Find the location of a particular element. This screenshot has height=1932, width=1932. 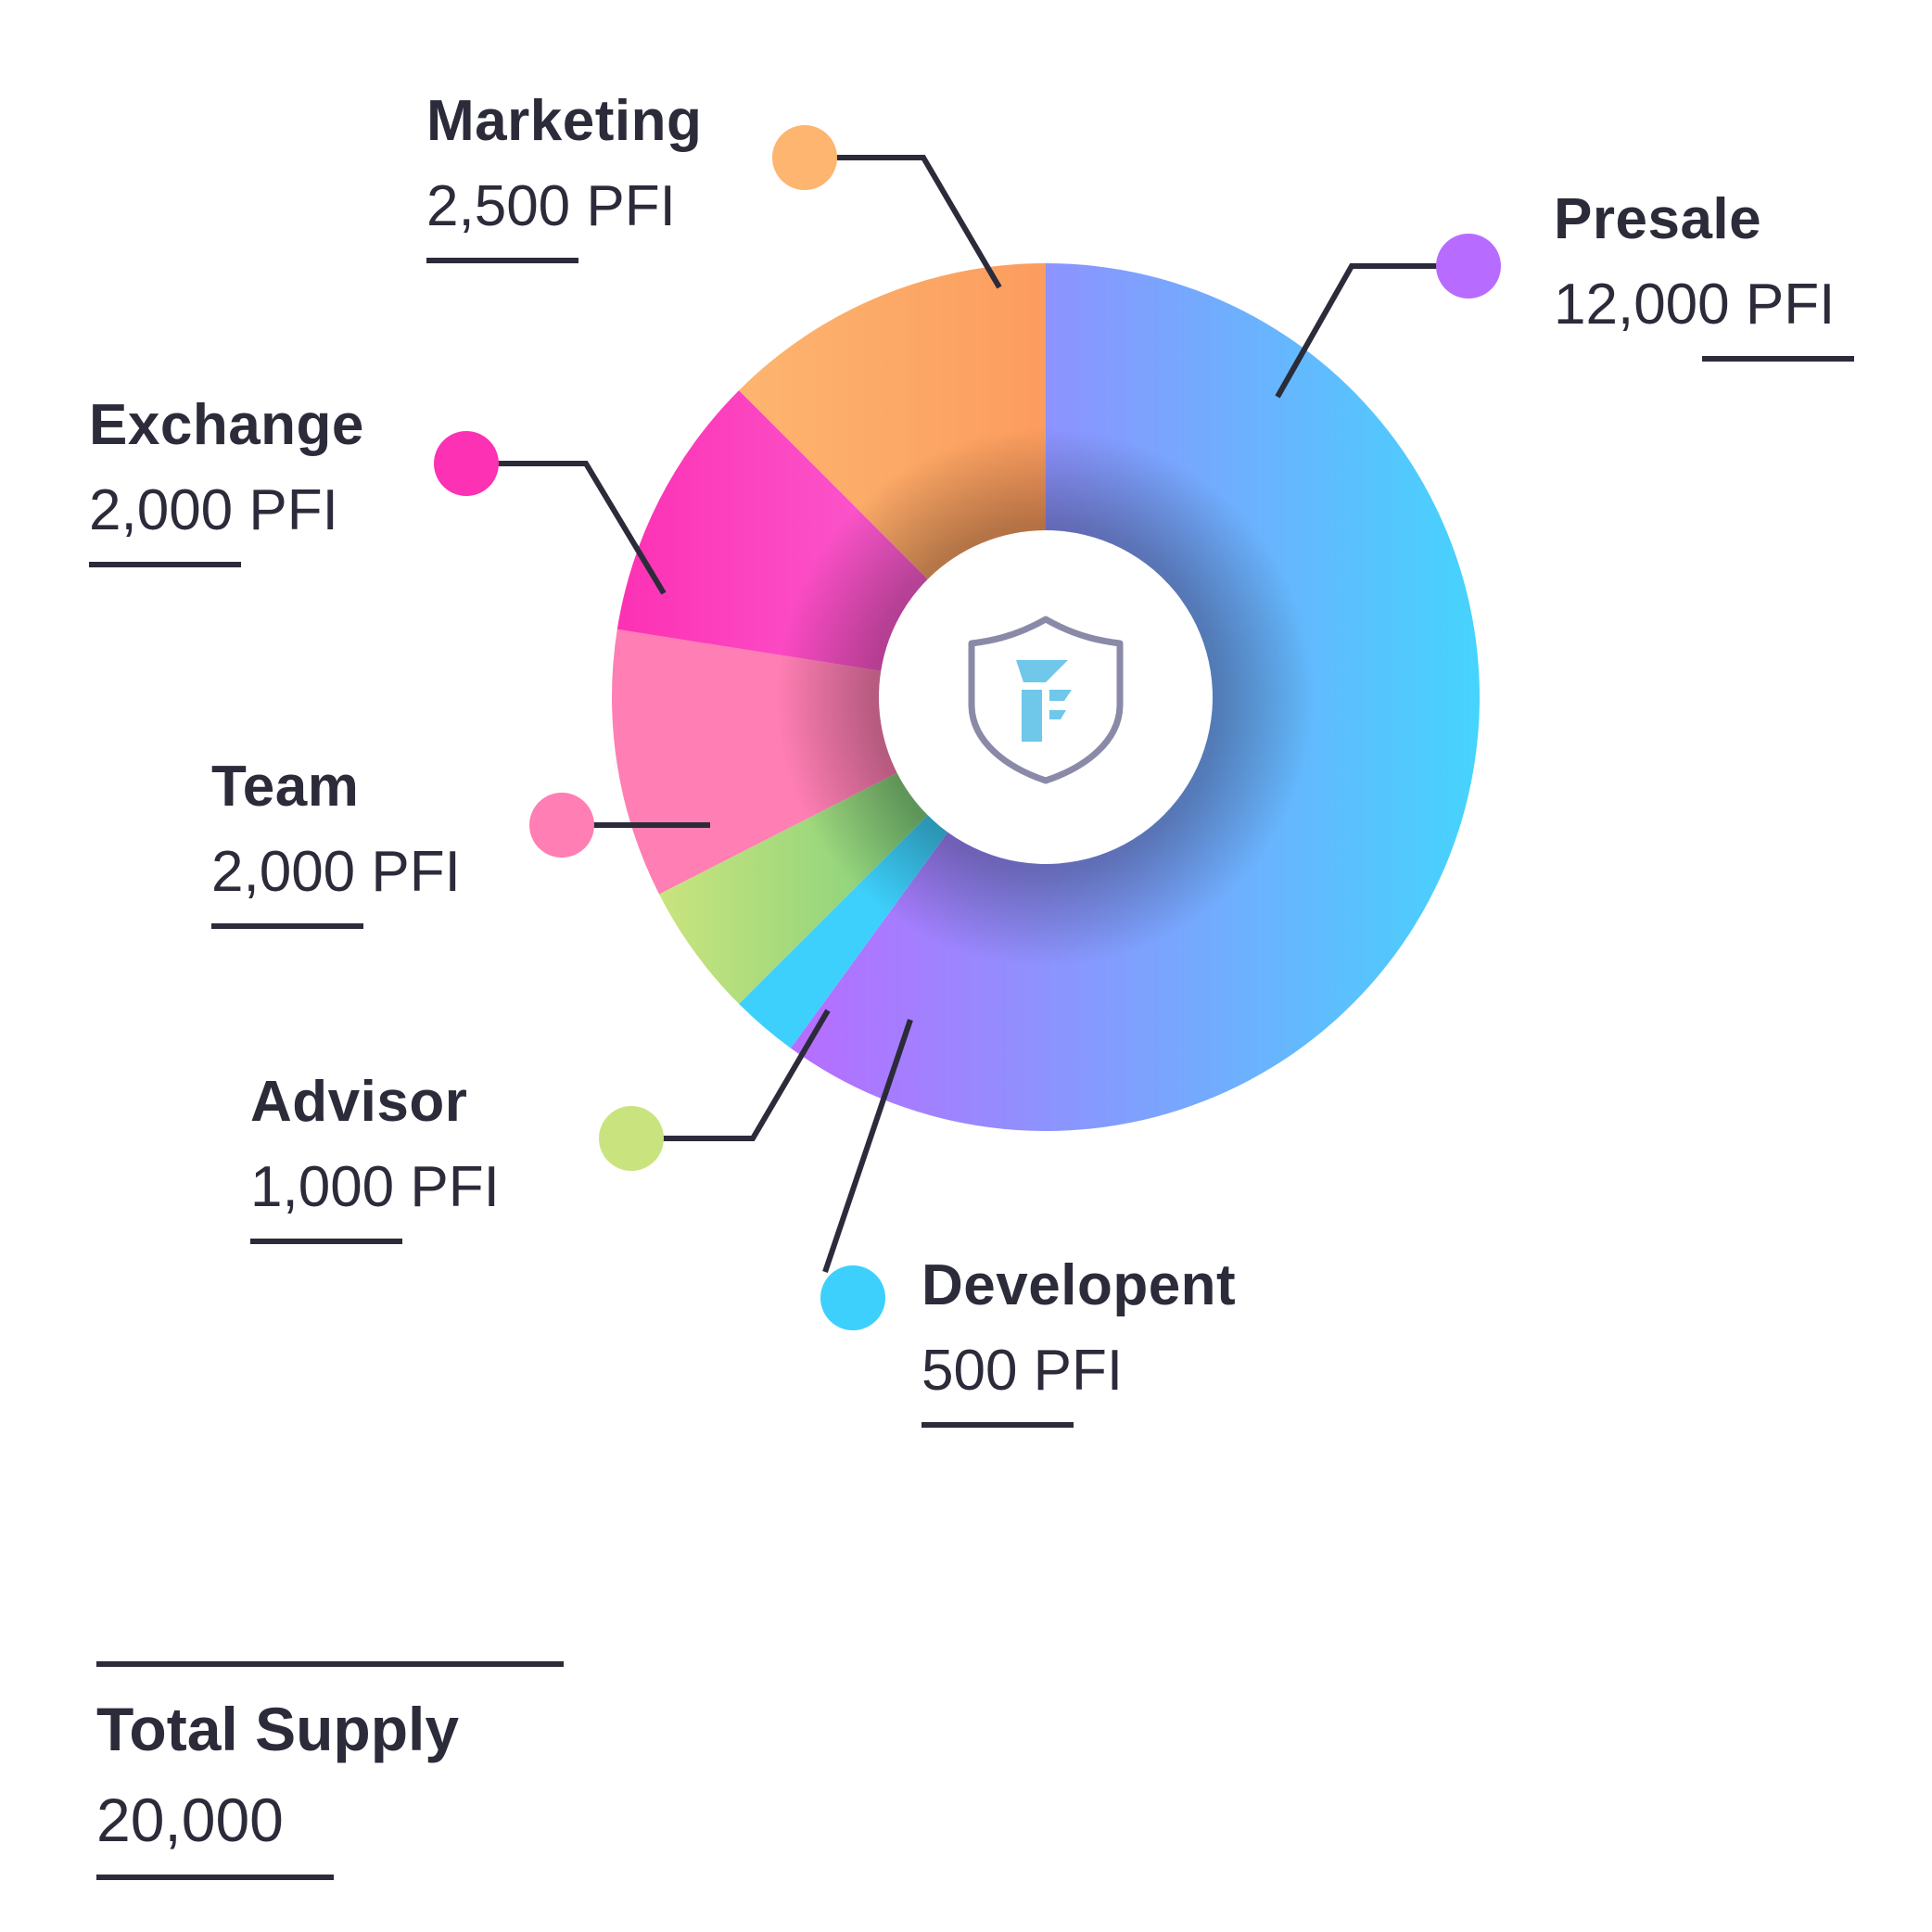

leader-line-marketing is located at coordinates (915, 222).